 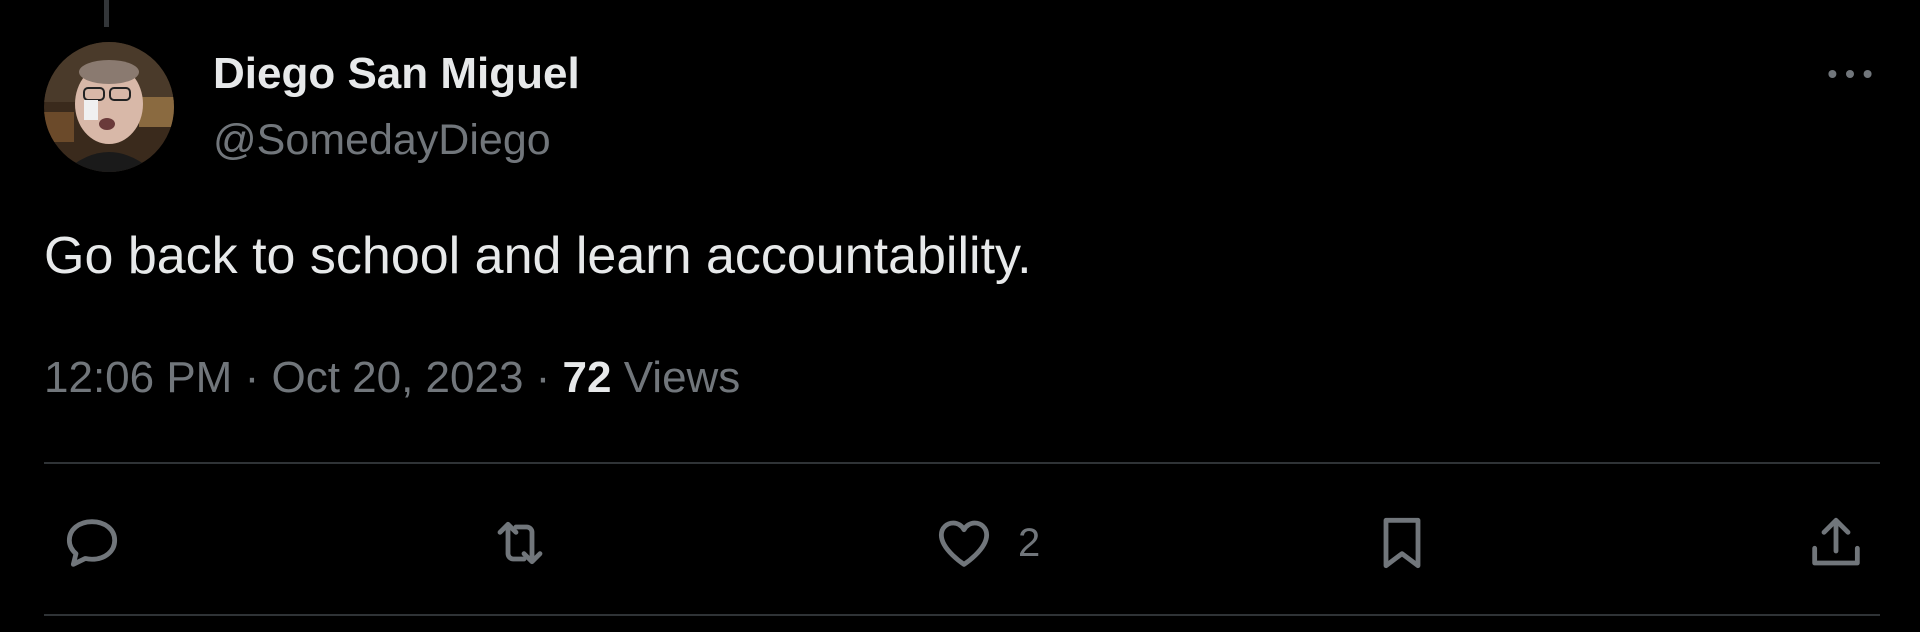 I want to click on more-icon, so click(x=1850, y=74).